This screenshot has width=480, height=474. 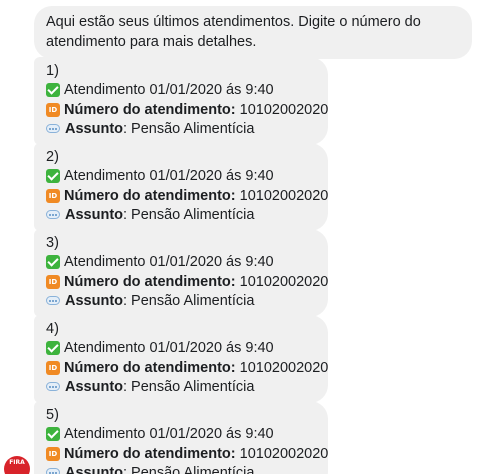 I want to click on card-index: 3), so click(x=52, y=242).